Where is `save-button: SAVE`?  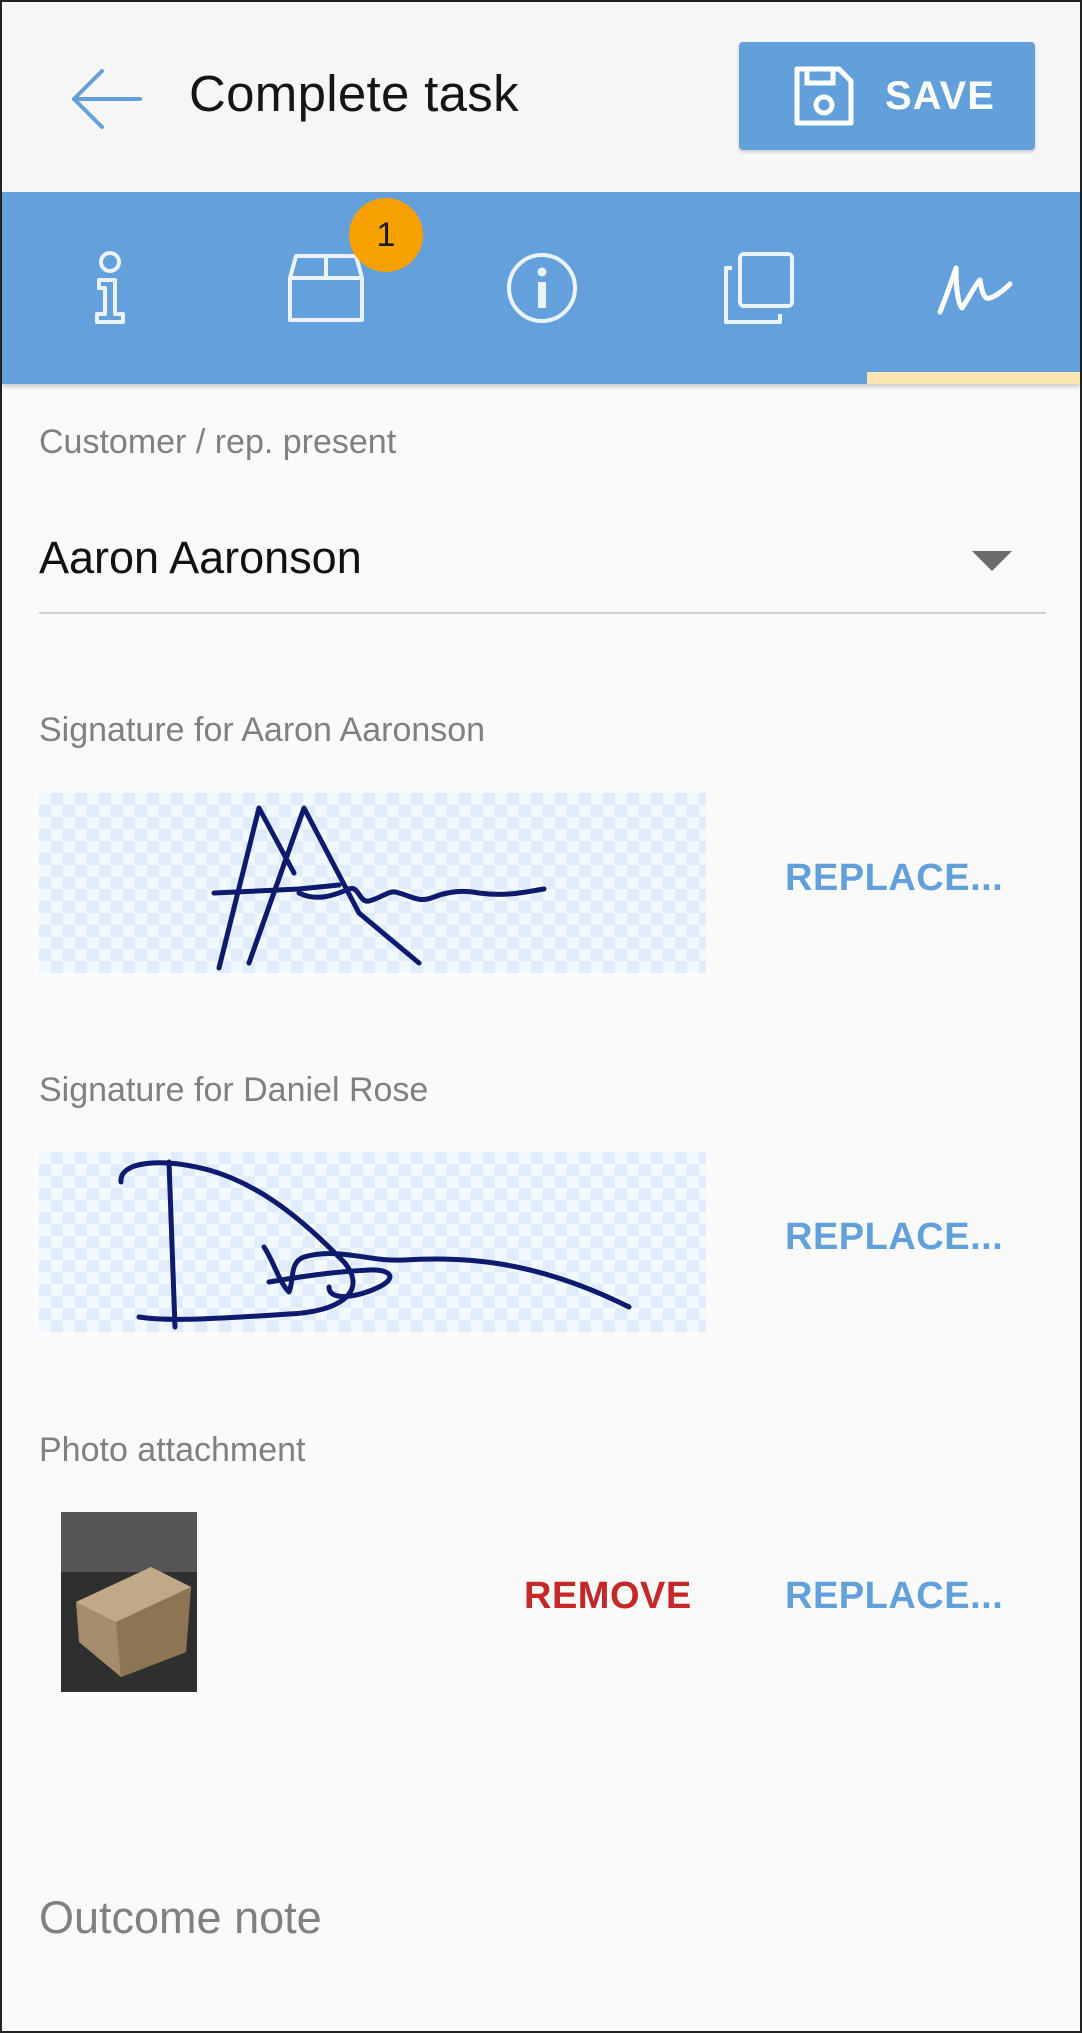 save-button: SAVE is located at coordinates (887, 96).